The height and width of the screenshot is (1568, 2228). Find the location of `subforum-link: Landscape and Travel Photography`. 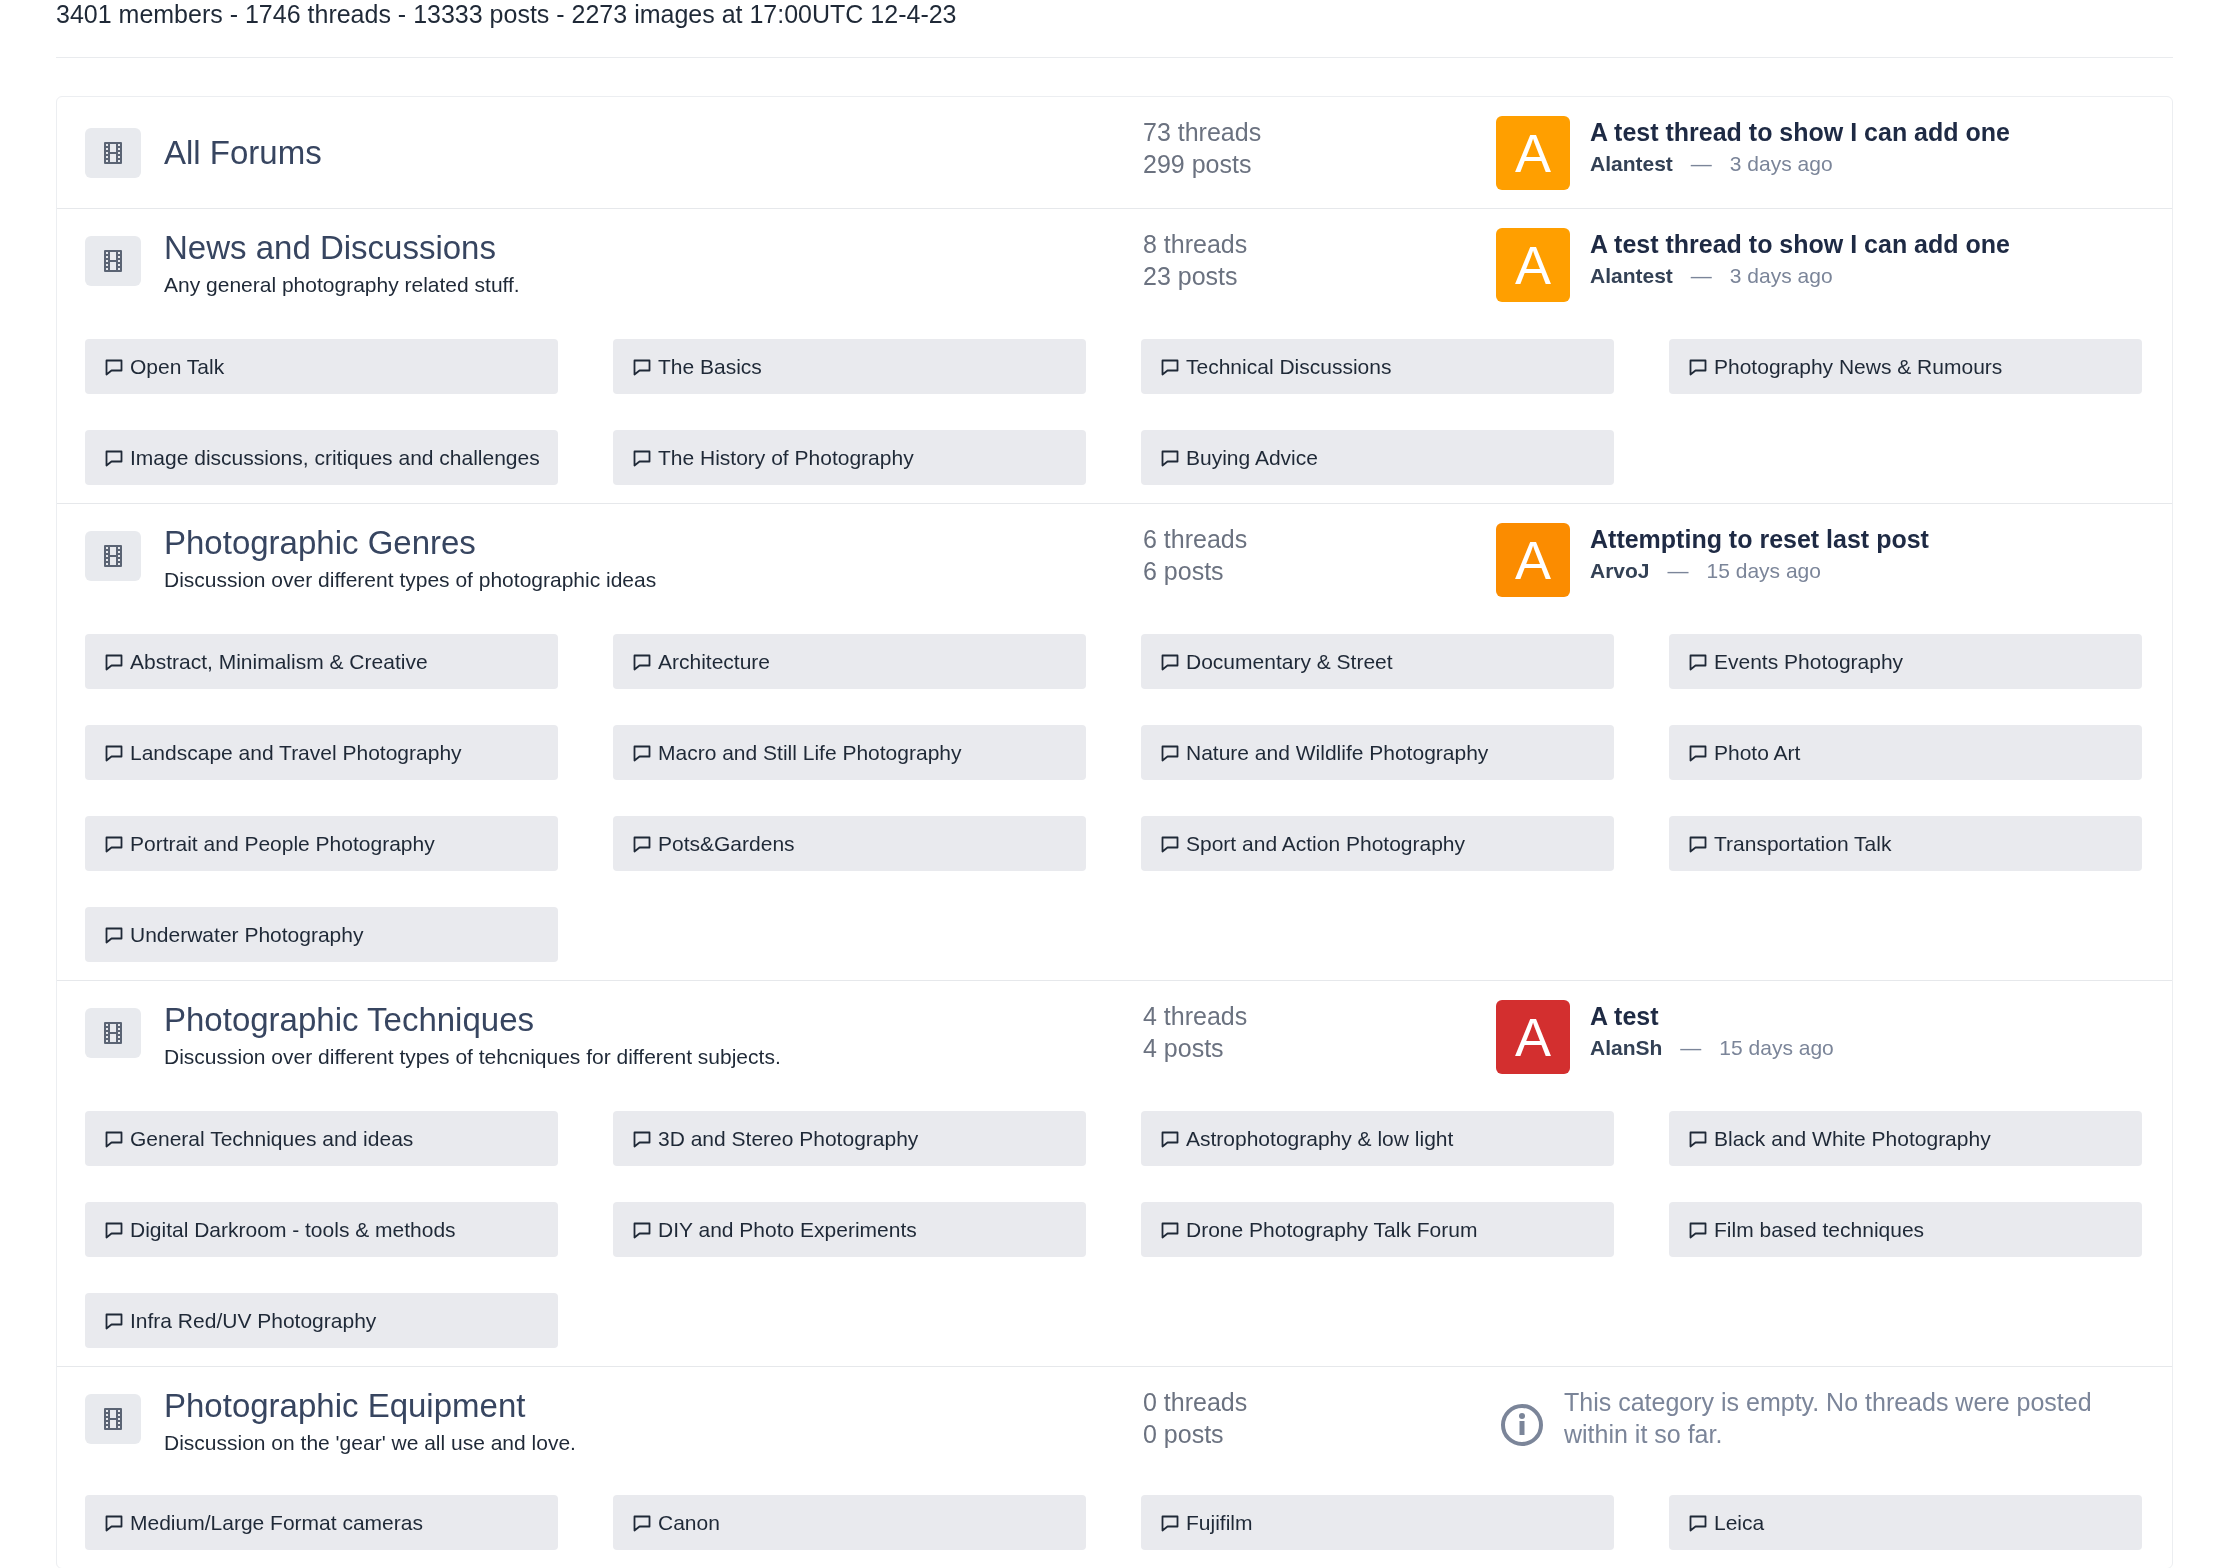

subforum-link: Landscape and Travel Photography is located at coordinates (321, 752).